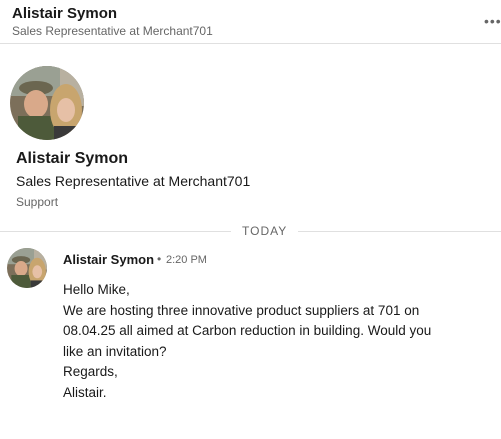 The image size is (501, 439). I want to click on header-contact-name: Alistair Symon, so click(64, 13).